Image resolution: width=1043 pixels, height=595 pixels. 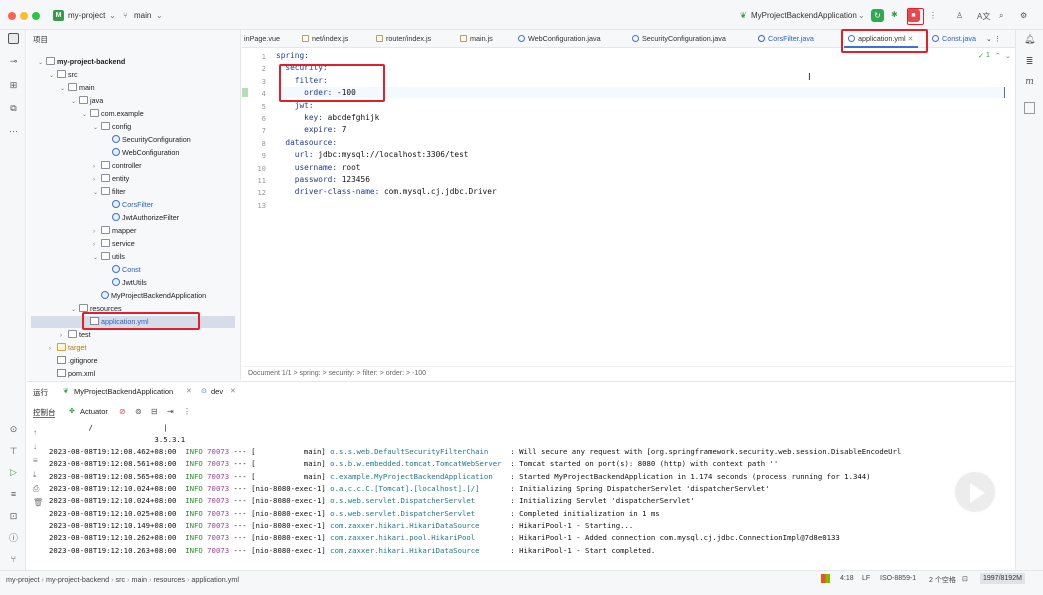 What do you see at coordinates (959, 15) in the screenshot?
I see `user-icon: ♙` at bounding box center [959, 15].